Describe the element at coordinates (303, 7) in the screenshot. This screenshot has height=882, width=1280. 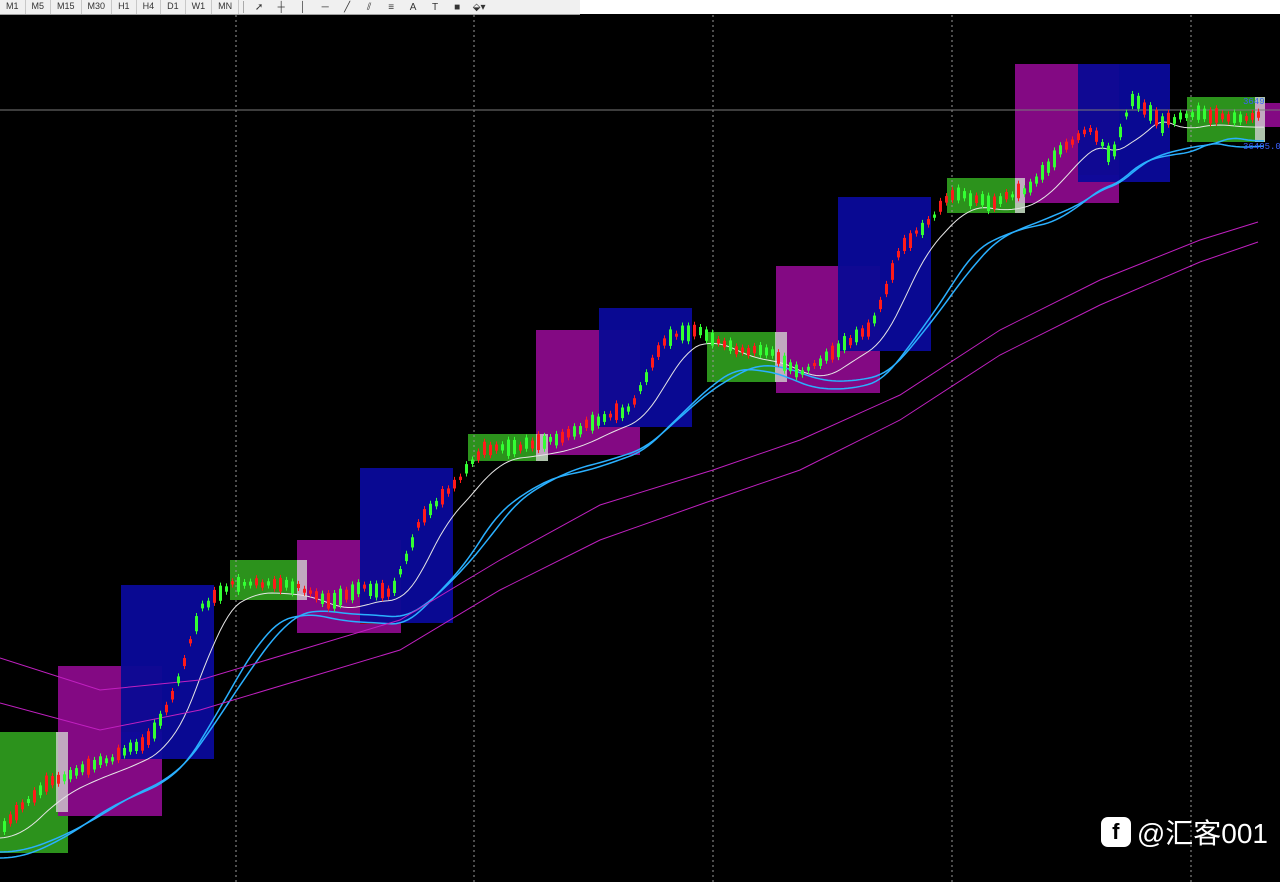
I see `vertical-line-icon: │` at that location.